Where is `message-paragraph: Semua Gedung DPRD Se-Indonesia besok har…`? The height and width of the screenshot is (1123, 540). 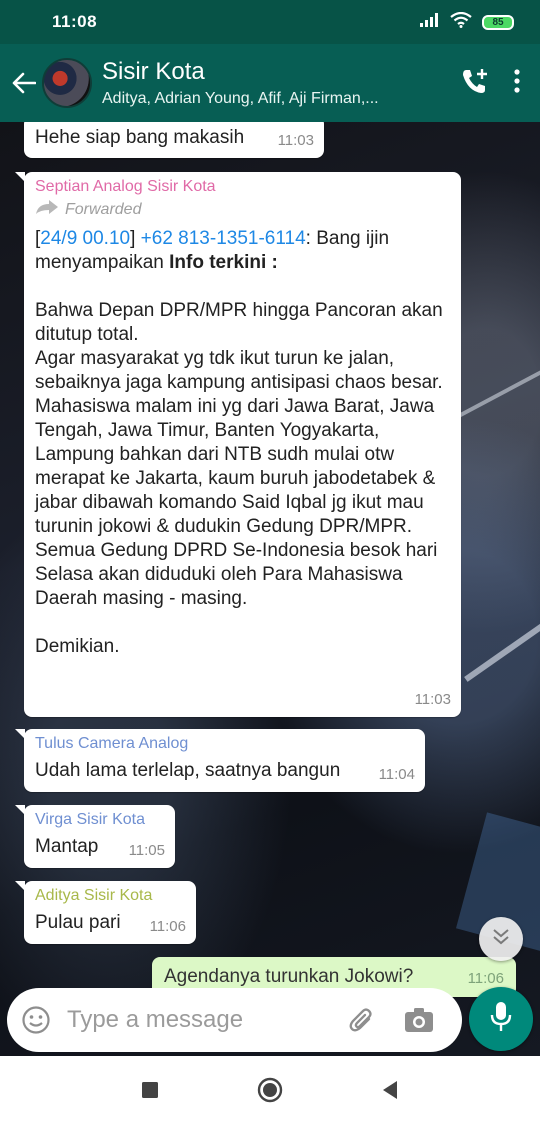
message-paragraph: Semua Gedung DPRD Se-Indonesia besok har… is located at coordinates (236, 574).